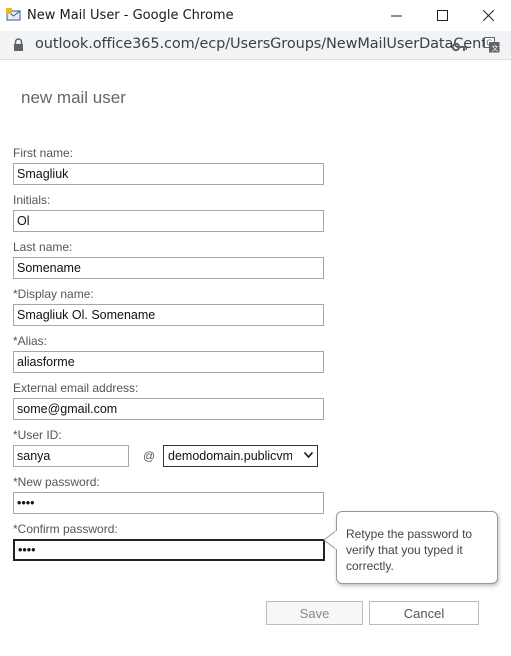 The width and height of the screenshot is (511, 656). What do you see at coordinates (168, 503) in the screenshot?
I see `new-password-input` at bounding box center [168, 503].